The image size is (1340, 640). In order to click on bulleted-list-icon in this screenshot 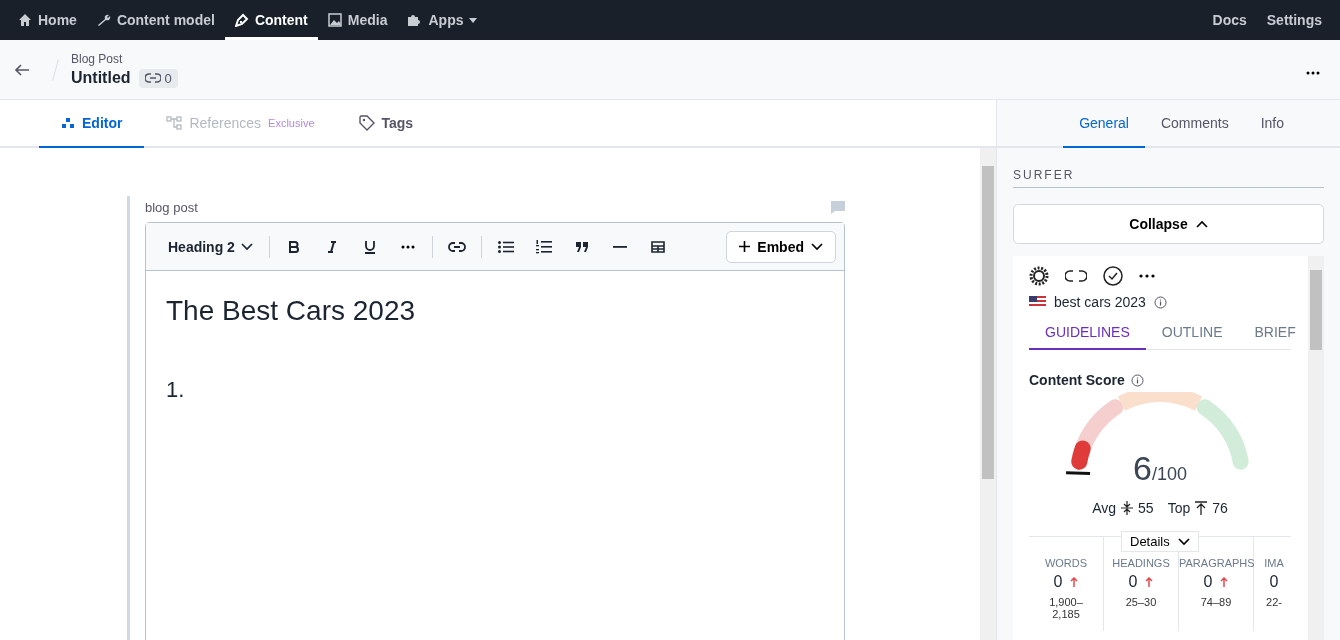, I will do `click(505, 246)`.